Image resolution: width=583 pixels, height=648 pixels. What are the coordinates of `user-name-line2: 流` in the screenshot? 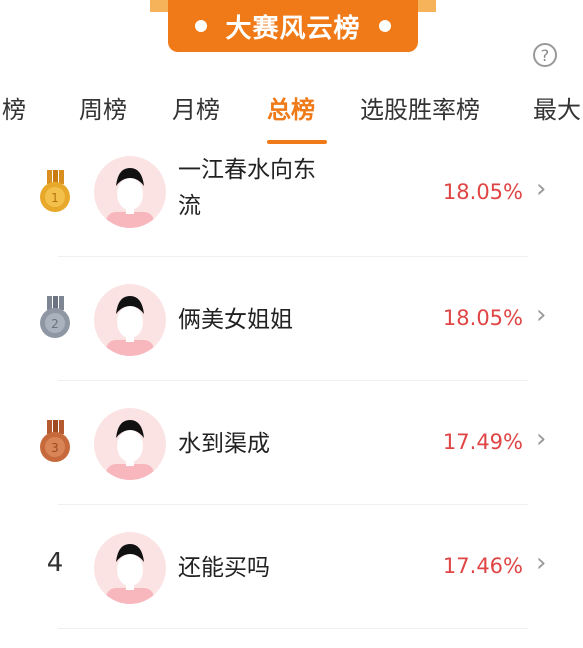 It's located at (189, 206).